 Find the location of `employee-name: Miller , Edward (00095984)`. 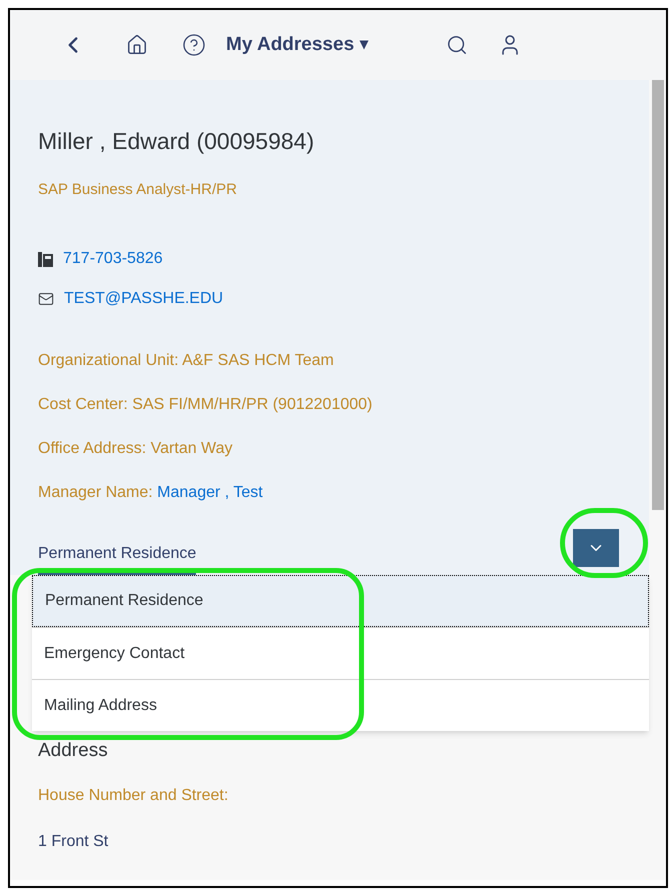

employee-name: Miller , Edward (00095984) is located at coordinates (177, 141).